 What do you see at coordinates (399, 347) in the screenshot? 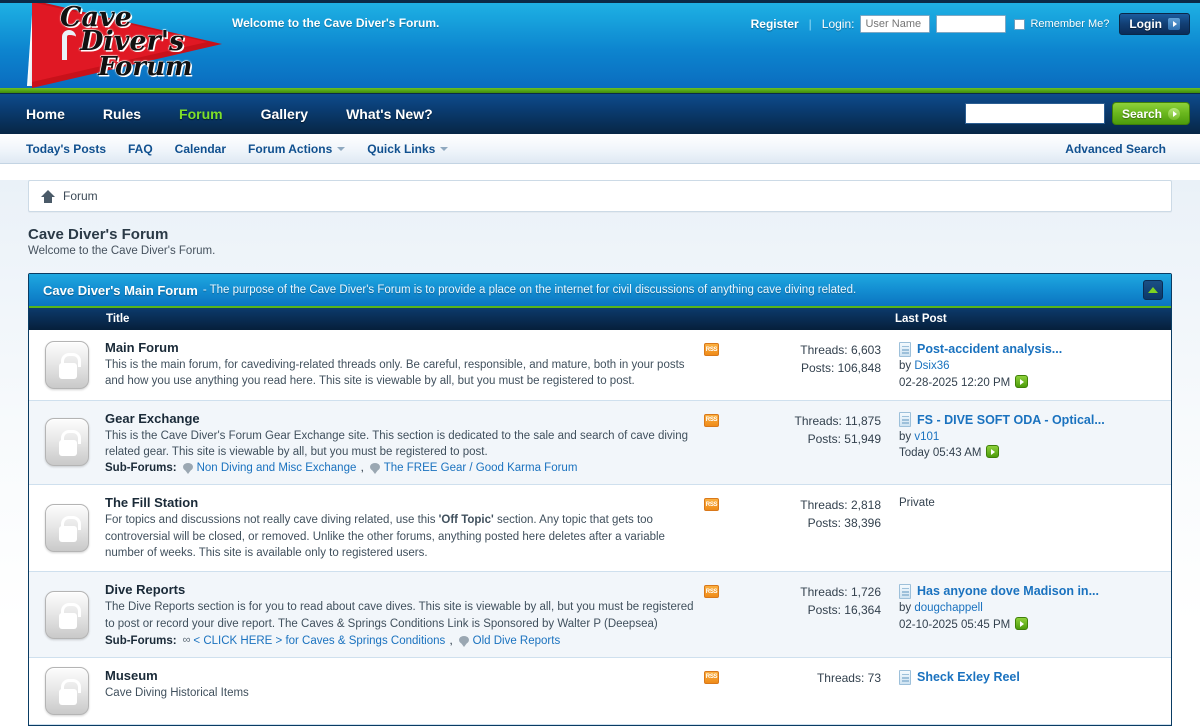
I see `forum-title-link: Main Forum` at bounding box center [399, 347].